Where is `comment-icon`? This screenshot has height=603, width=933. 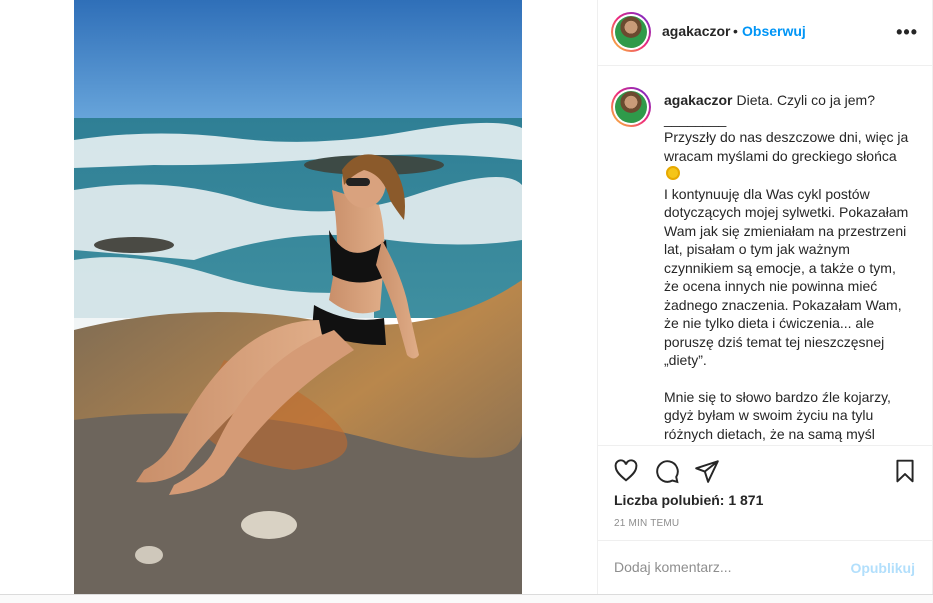 comment-icon is located at coordinates (667, 471).